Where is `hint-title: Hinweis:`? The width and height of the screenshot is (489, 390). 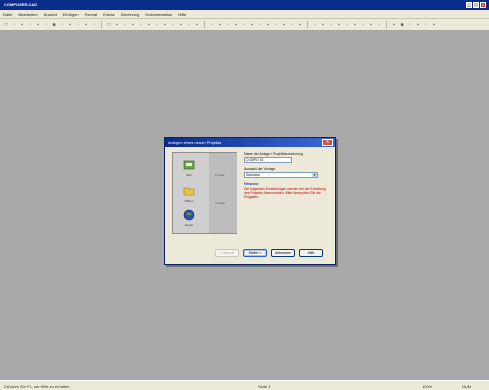 hint-title: Hinweis: is located at coordinates (251, 184).